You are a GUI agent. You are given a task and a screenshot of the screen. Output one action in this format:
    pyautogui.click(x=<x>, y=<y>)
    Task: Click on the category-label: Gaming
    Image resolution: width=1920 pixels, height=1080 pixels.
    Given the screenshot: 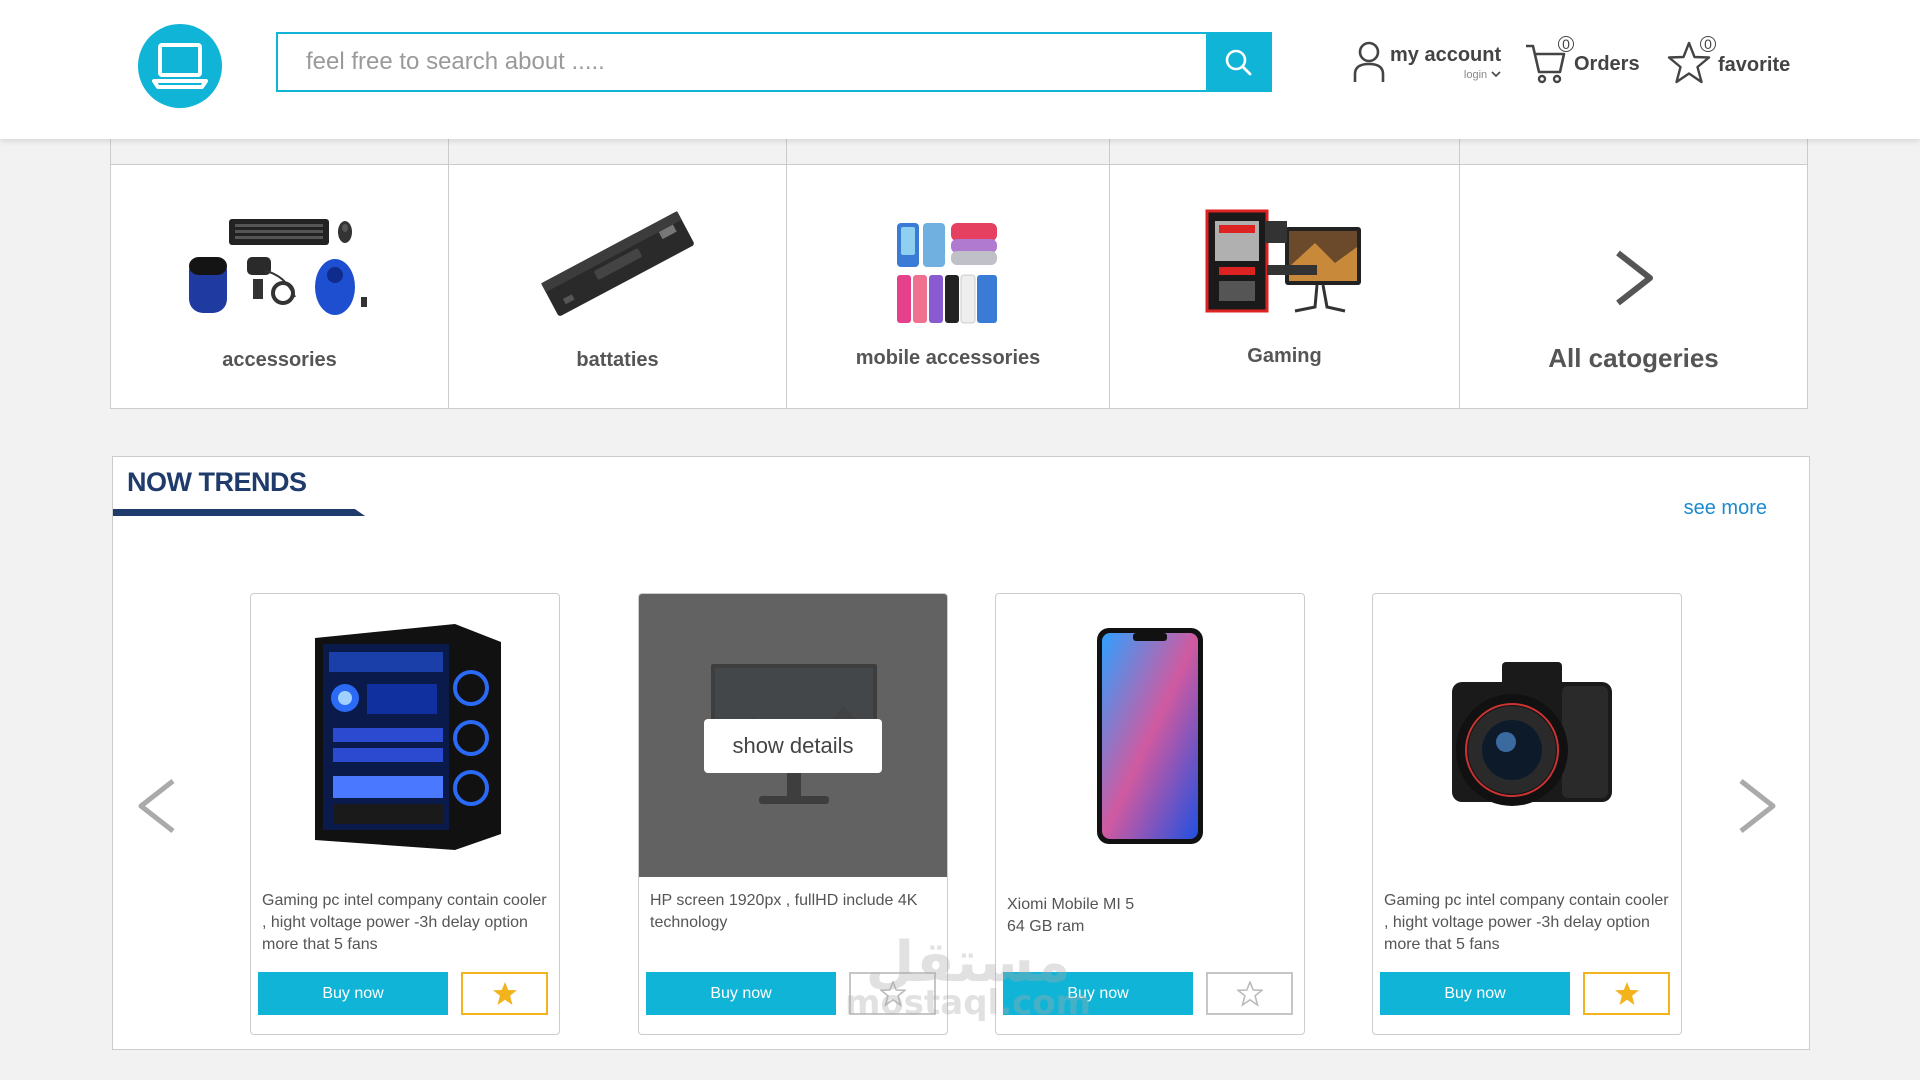 What is the action you would take?
    pyautogui.click(x=1284, y=356)
    